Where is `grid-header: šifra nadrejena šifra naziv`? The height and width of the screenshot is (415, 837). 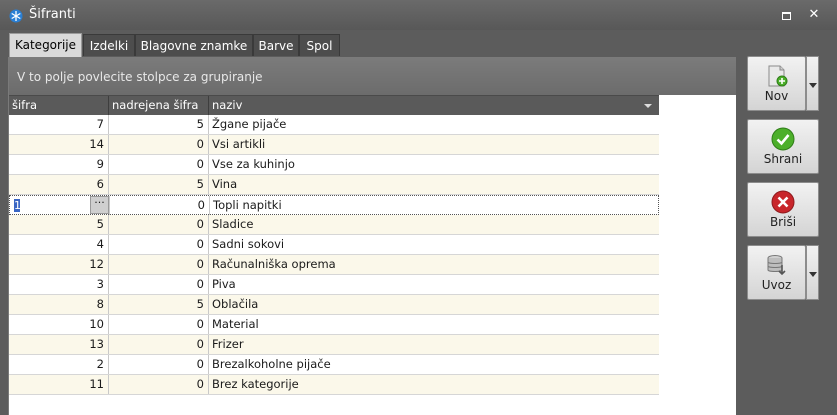
grid-header: šifra nadrejena šifra naziv is located at coordinates (334, 105).